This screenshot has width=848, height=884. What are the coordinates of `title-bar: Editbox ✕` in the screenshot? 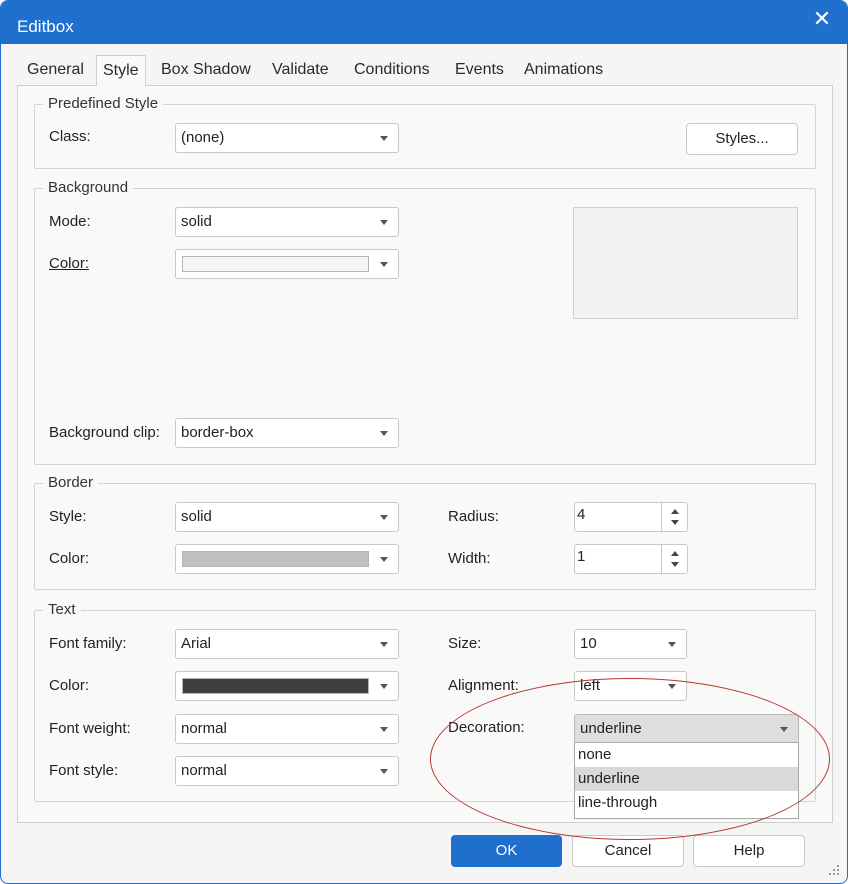 It's located at (424, 22).